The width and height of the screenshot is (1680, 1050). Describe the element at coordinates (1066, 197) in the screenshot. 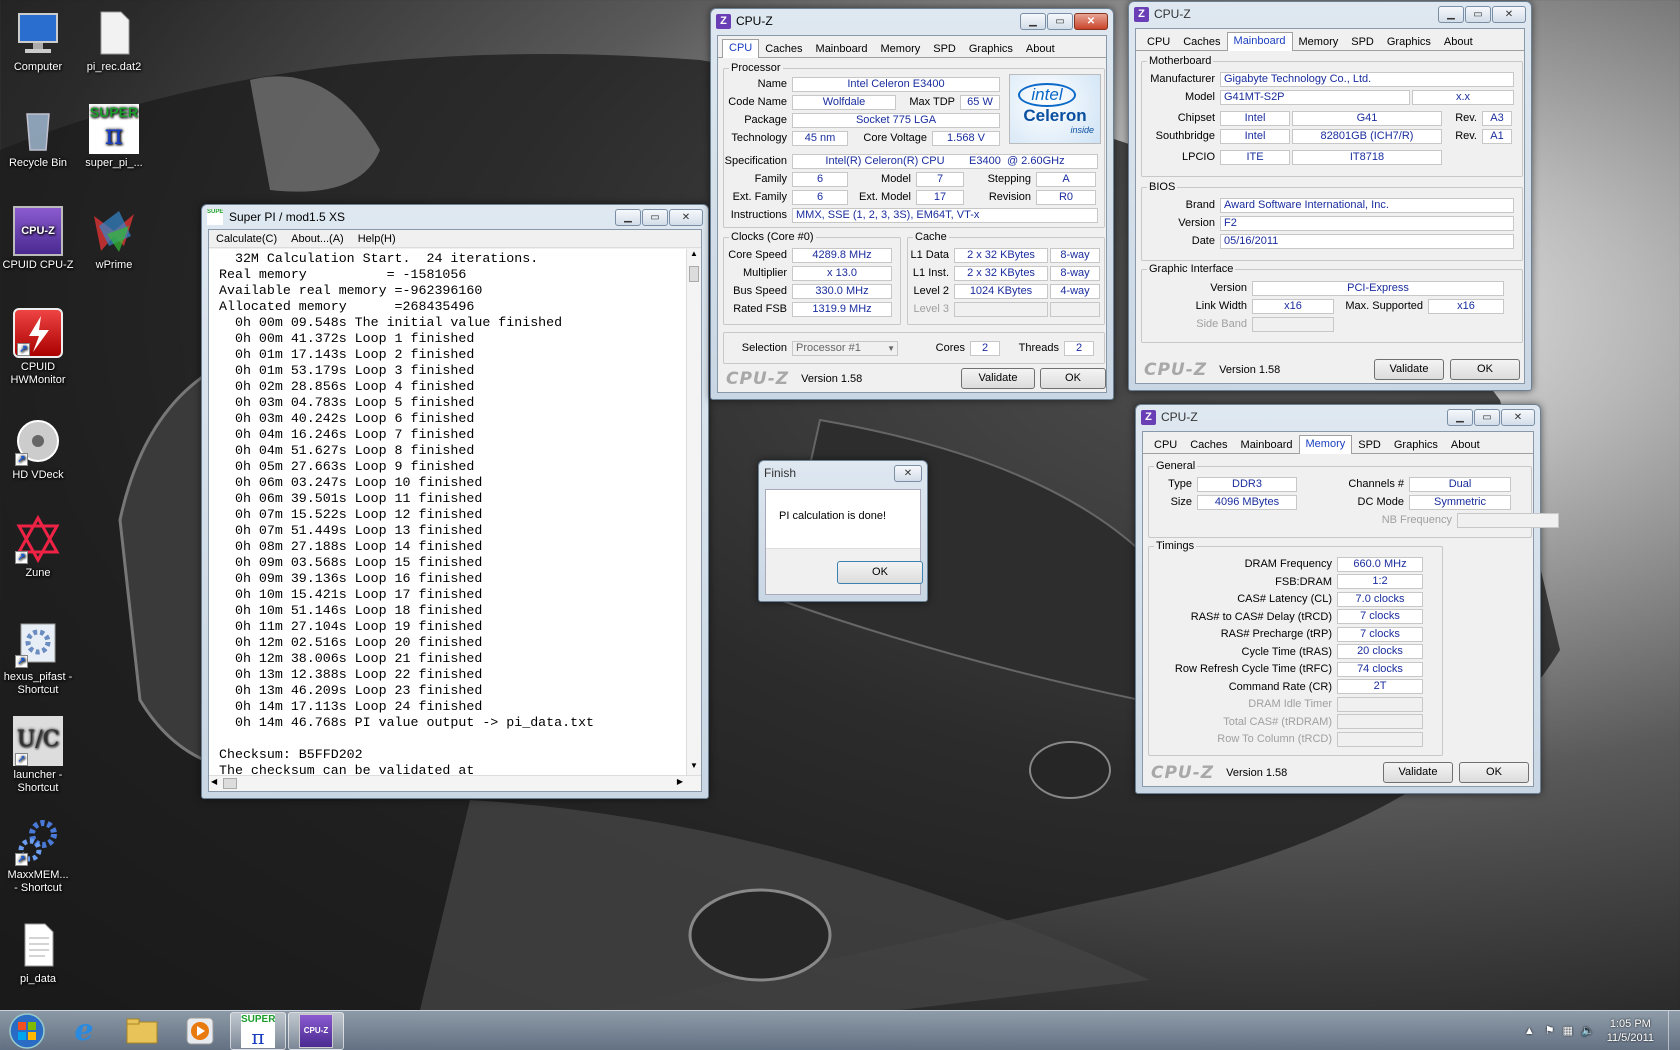

I see `revision-value: R0` at that location.